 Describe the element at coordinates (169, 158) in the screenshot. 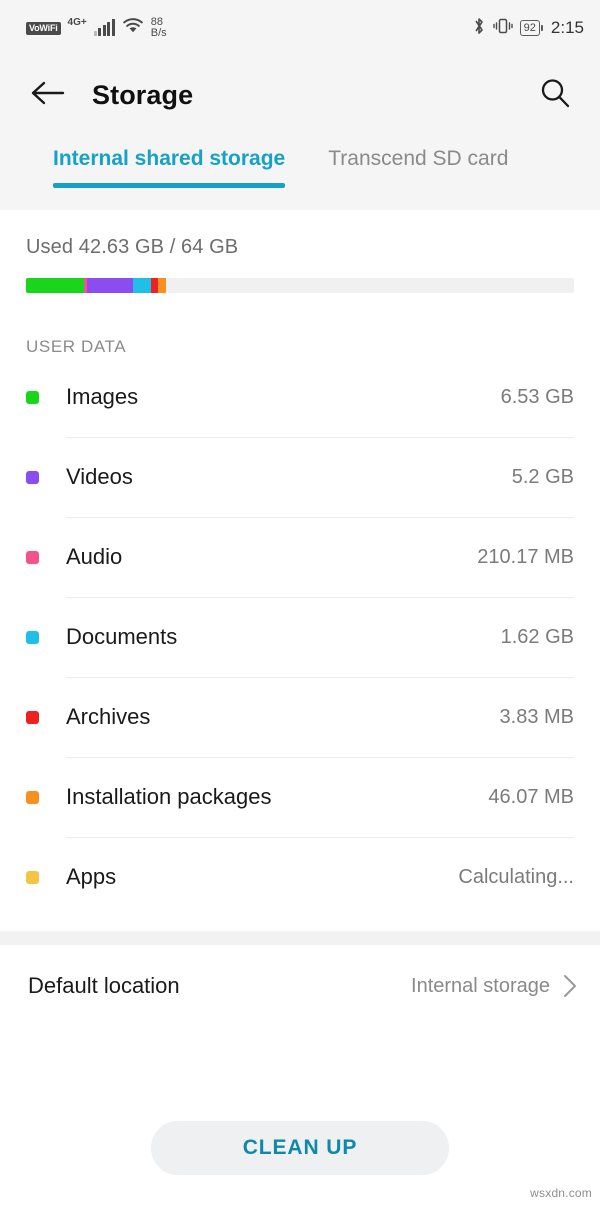

I see `tab-internal-shared-storage-label: Internal shared storage` at that location.